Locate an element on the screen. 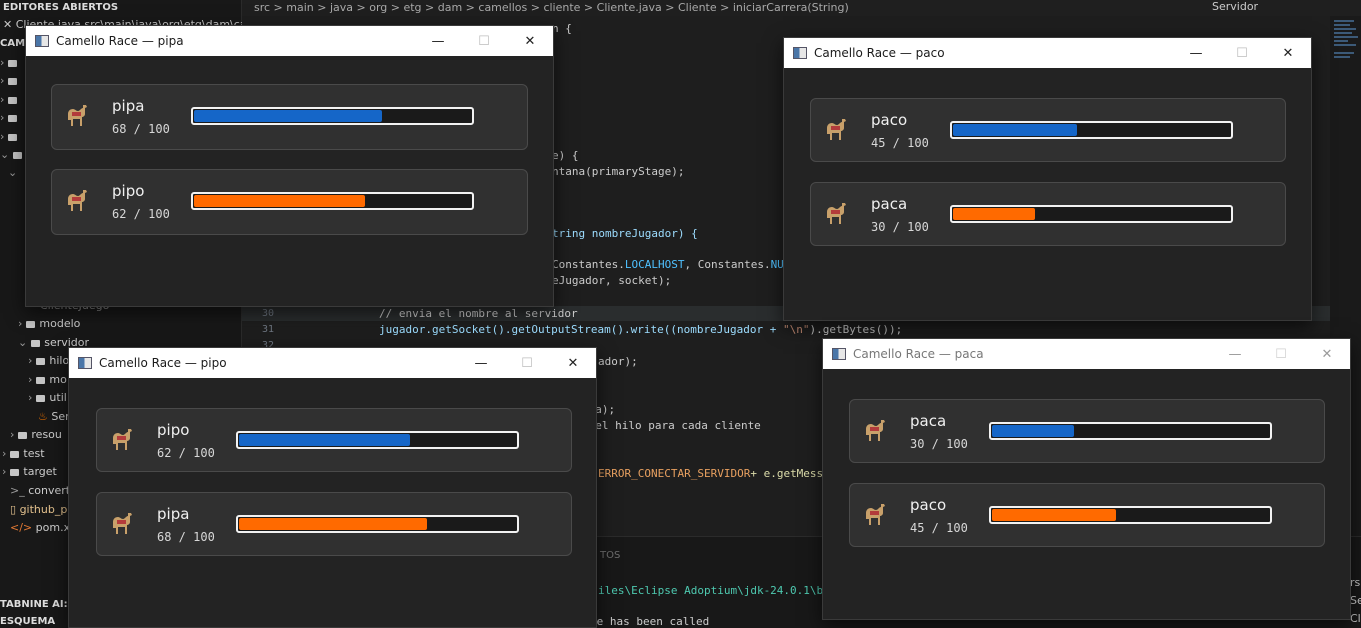 The width and height of the screenshot is (1361, 628). tree-item-github: ▯ github_p is located at coordinates (38, 509).